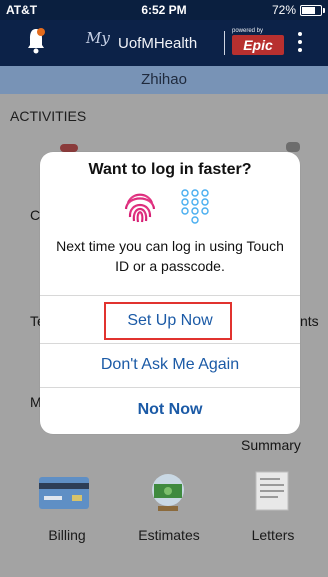 Image resolution: width=328 pixels, height=577 pixels. Describe the element at coordinates (224, 43) in the screenshot. I see `logo-divider` at that location.